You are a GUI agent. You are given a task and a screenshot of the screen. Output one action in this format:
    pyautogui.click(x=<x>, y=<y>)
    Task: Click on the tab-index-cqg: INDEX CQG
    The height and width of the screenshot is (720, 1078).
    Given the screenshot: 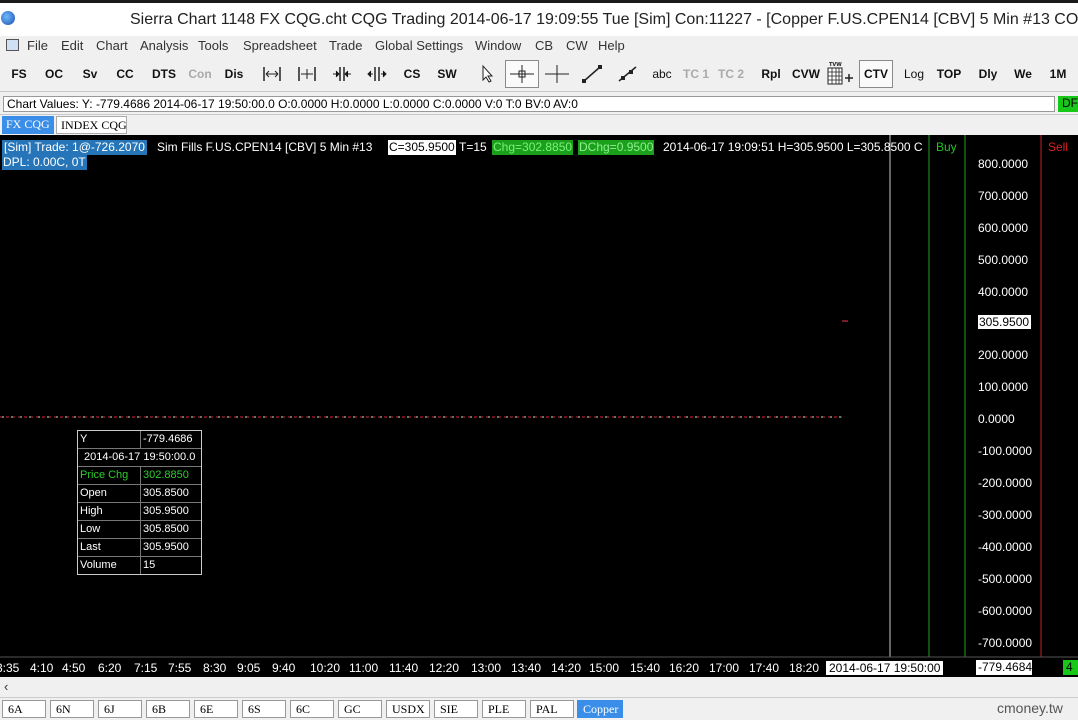 What is the action you would take?
    pyautogui.click(x=91, y=125)
    